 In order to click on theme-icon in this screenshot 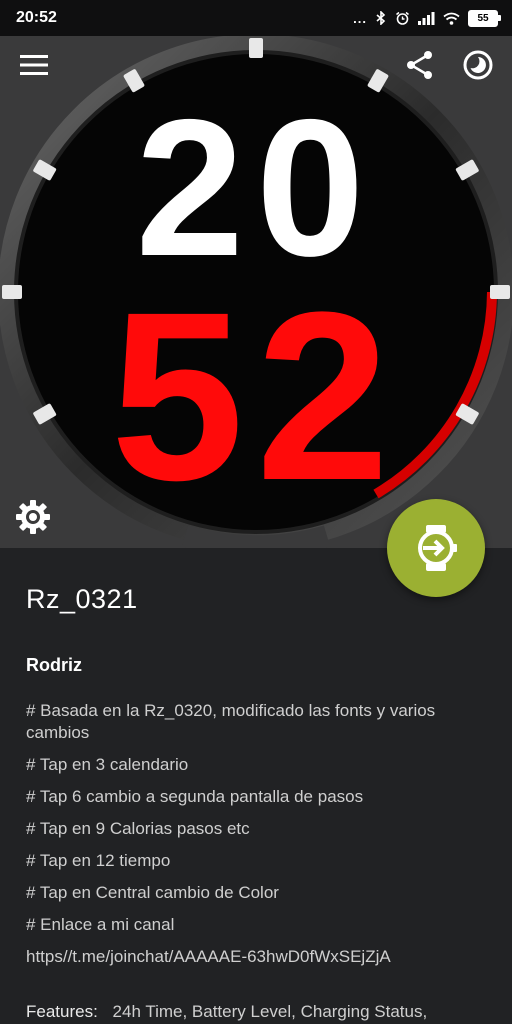, I will do `click(478, 65)`.